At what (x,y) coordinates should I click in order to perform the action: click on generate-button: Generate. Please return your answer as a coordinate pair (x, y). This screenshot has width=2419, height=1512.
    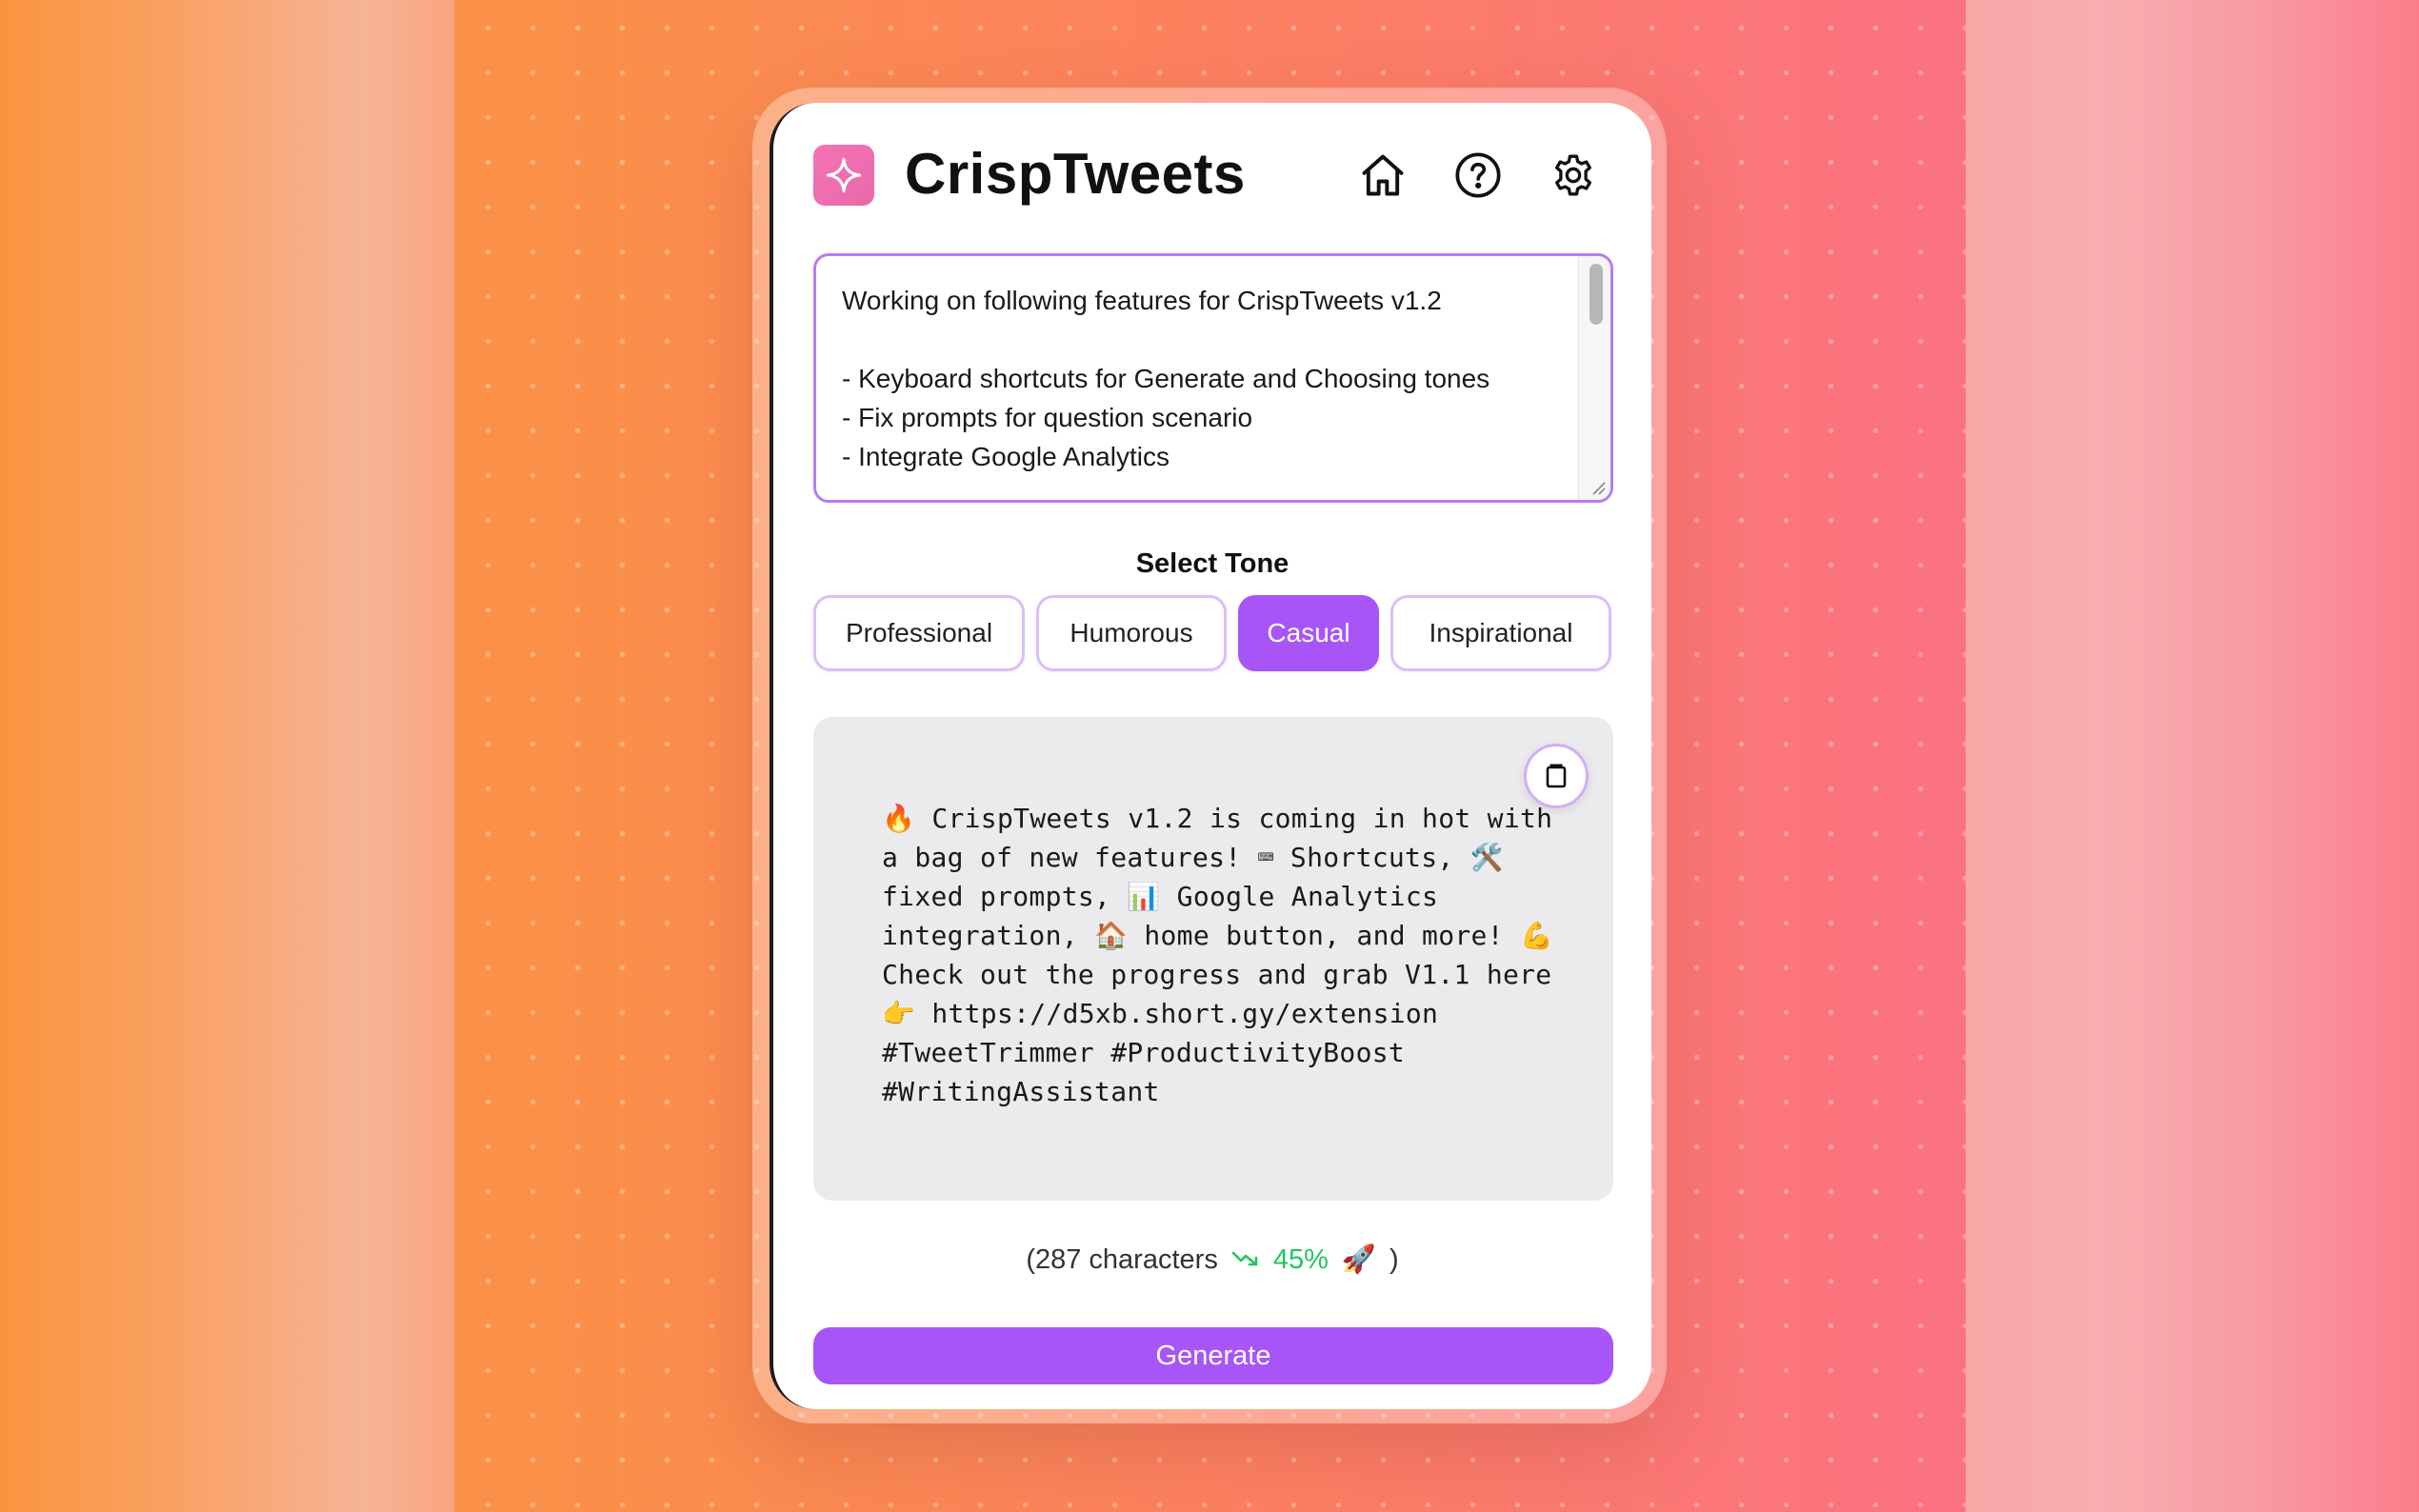
    Looking at the image, I should click on (1213, 1355).